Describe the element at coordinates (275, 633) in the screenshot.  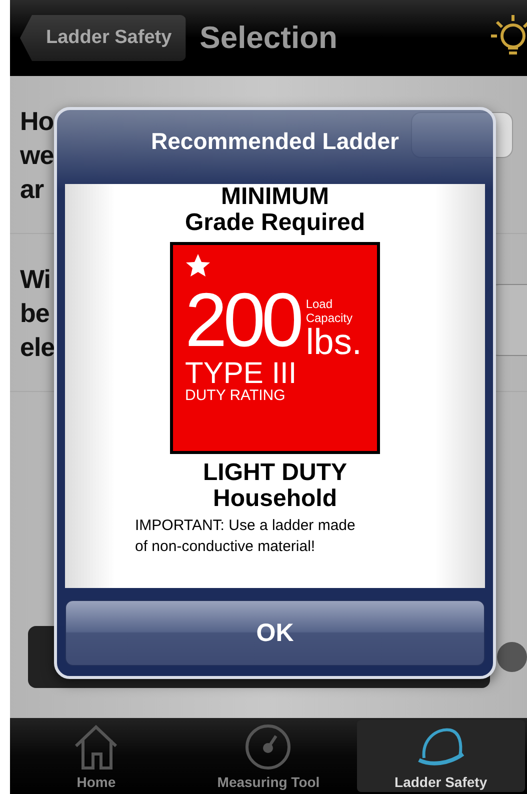
I see `ok-button: OK` at that location.